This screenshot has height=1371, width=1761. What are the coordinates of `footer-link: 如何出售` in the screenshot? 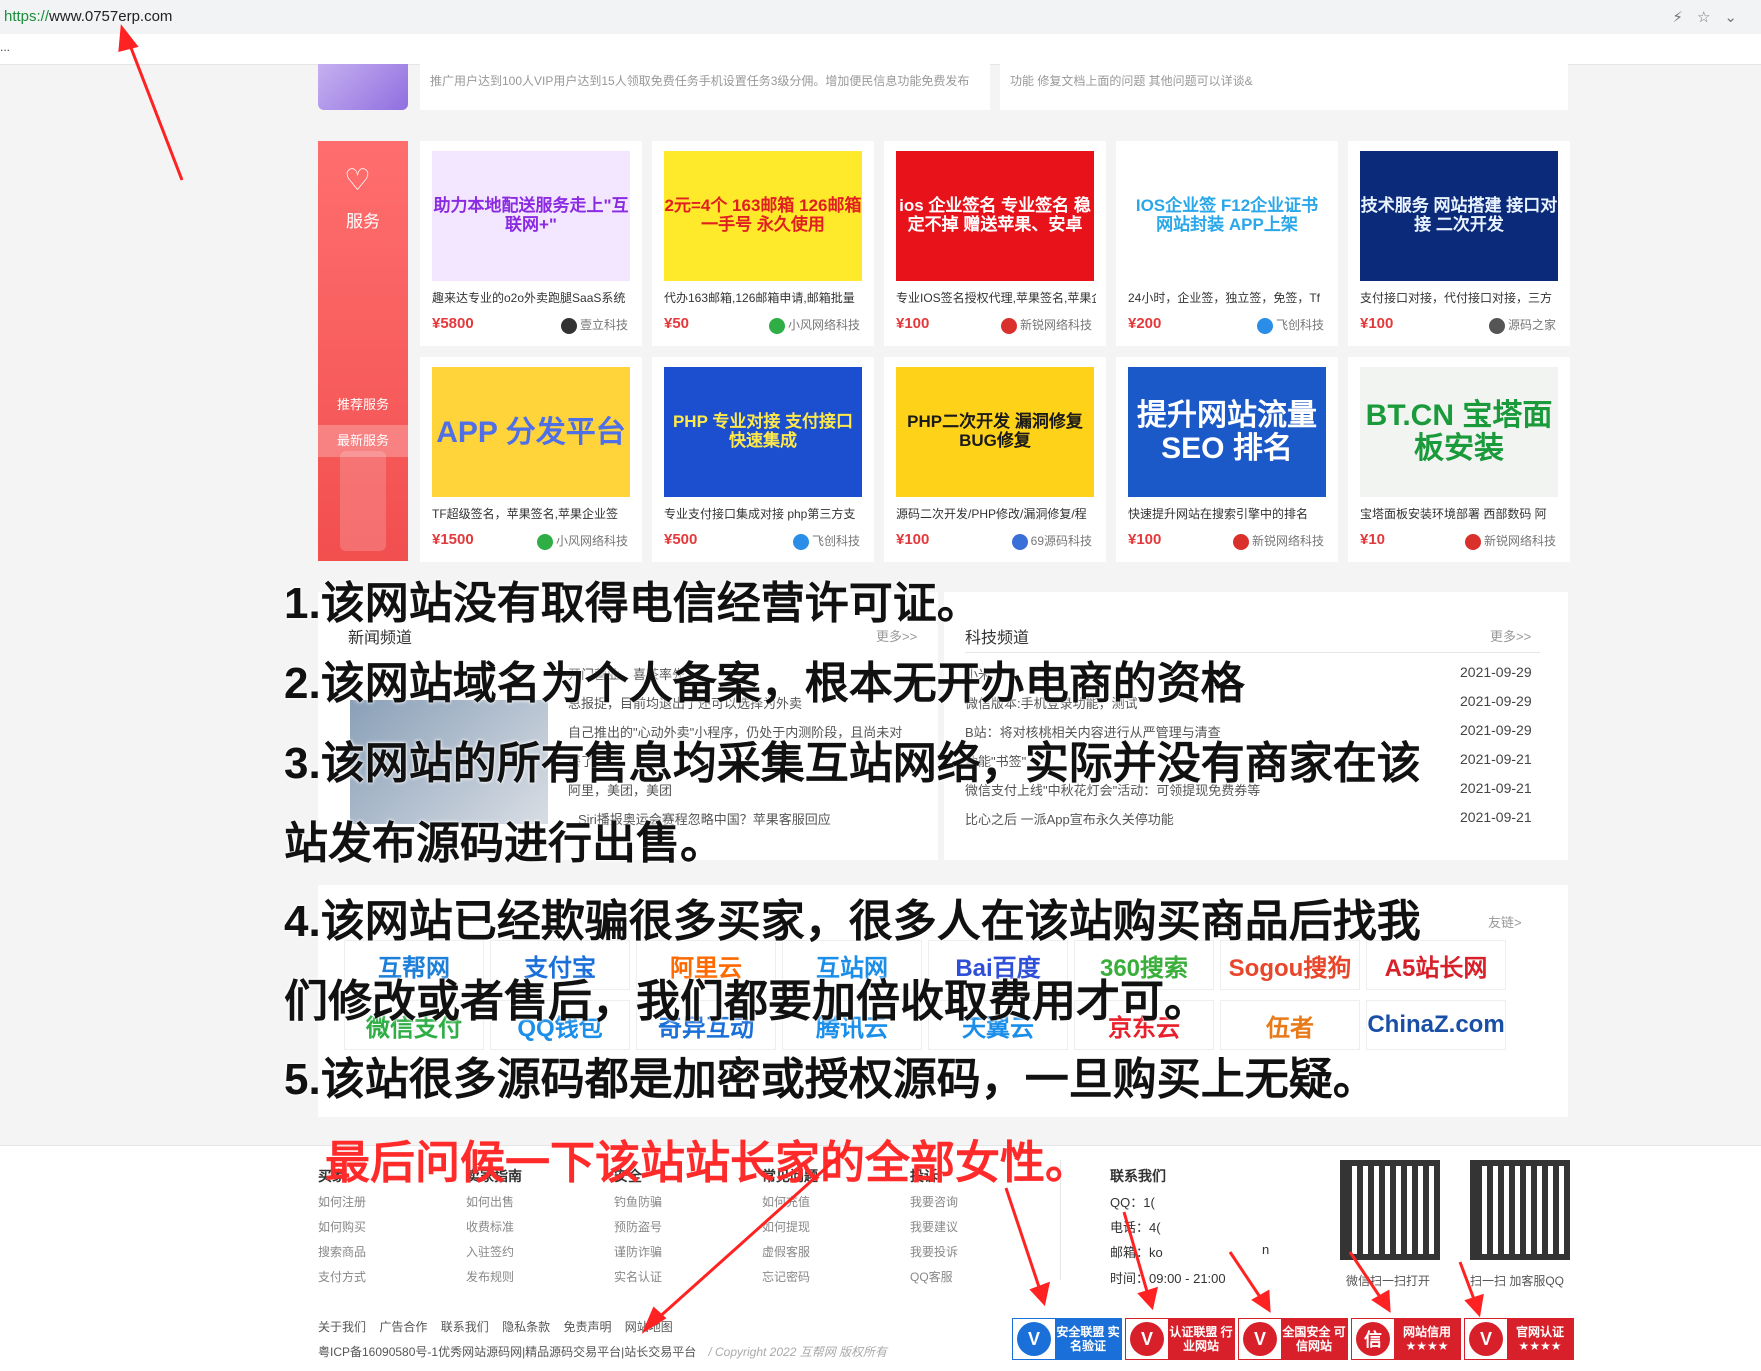 It's located at (490, 1201).